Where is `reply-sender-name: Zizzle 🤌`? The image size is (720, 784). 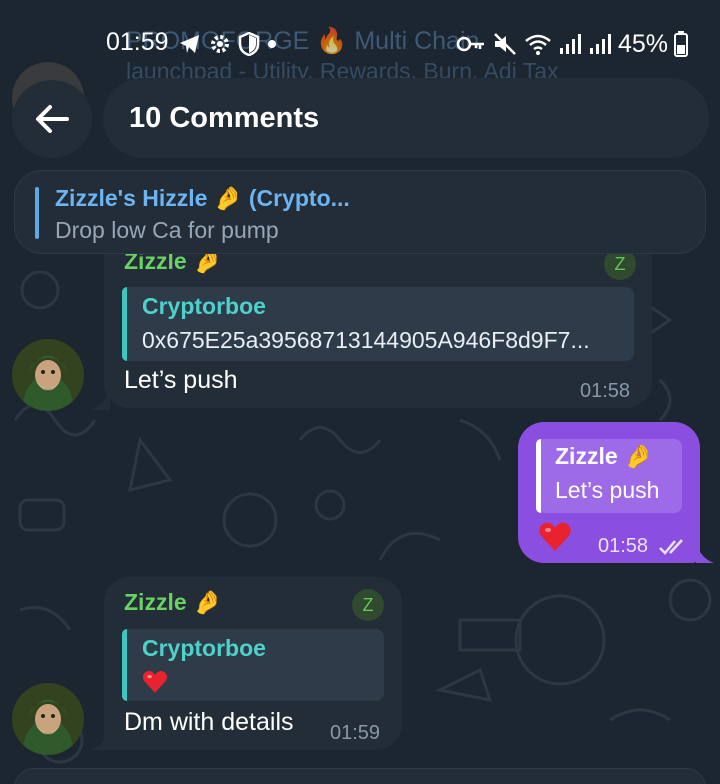 reply-sender-name: Zizzle 🤌 is located at coordinates (604, 456).